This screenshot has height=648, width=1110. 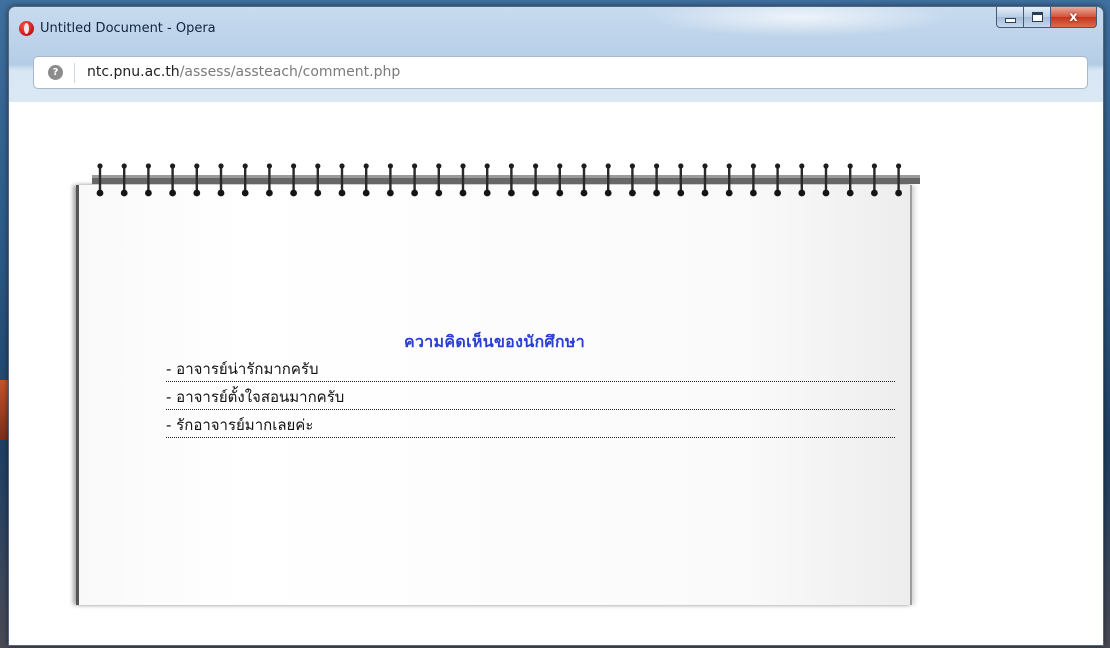 I want to click on window-title: Untitled Document - Opera, so click(x=128, y=28).